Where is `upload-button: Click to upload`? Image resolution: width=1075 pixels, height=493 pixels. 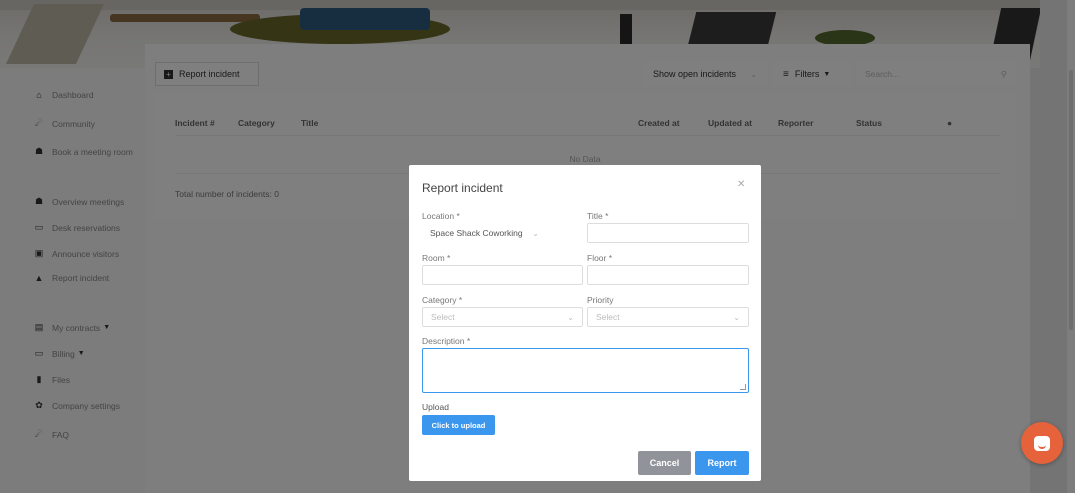 upload-button: Click to upload is located at coordinates (458, 425).